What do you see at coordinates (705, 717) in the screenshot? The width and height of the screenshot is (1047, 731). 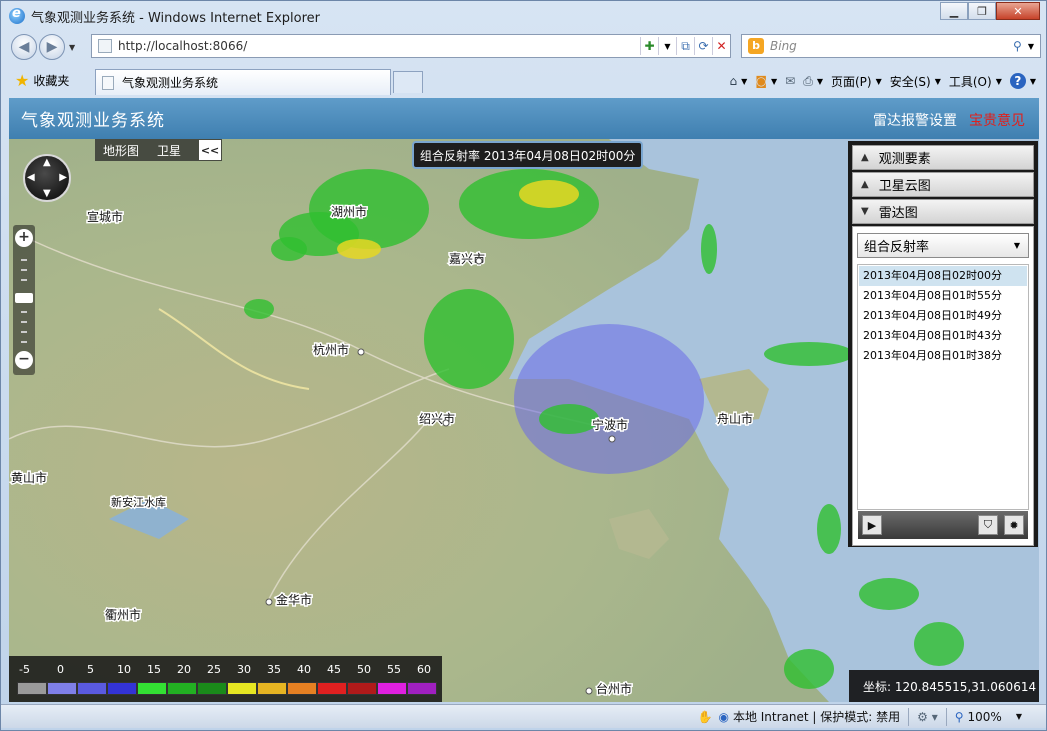 I see `popup-blocked-icon: ✋` at bounding box center [705, 717].